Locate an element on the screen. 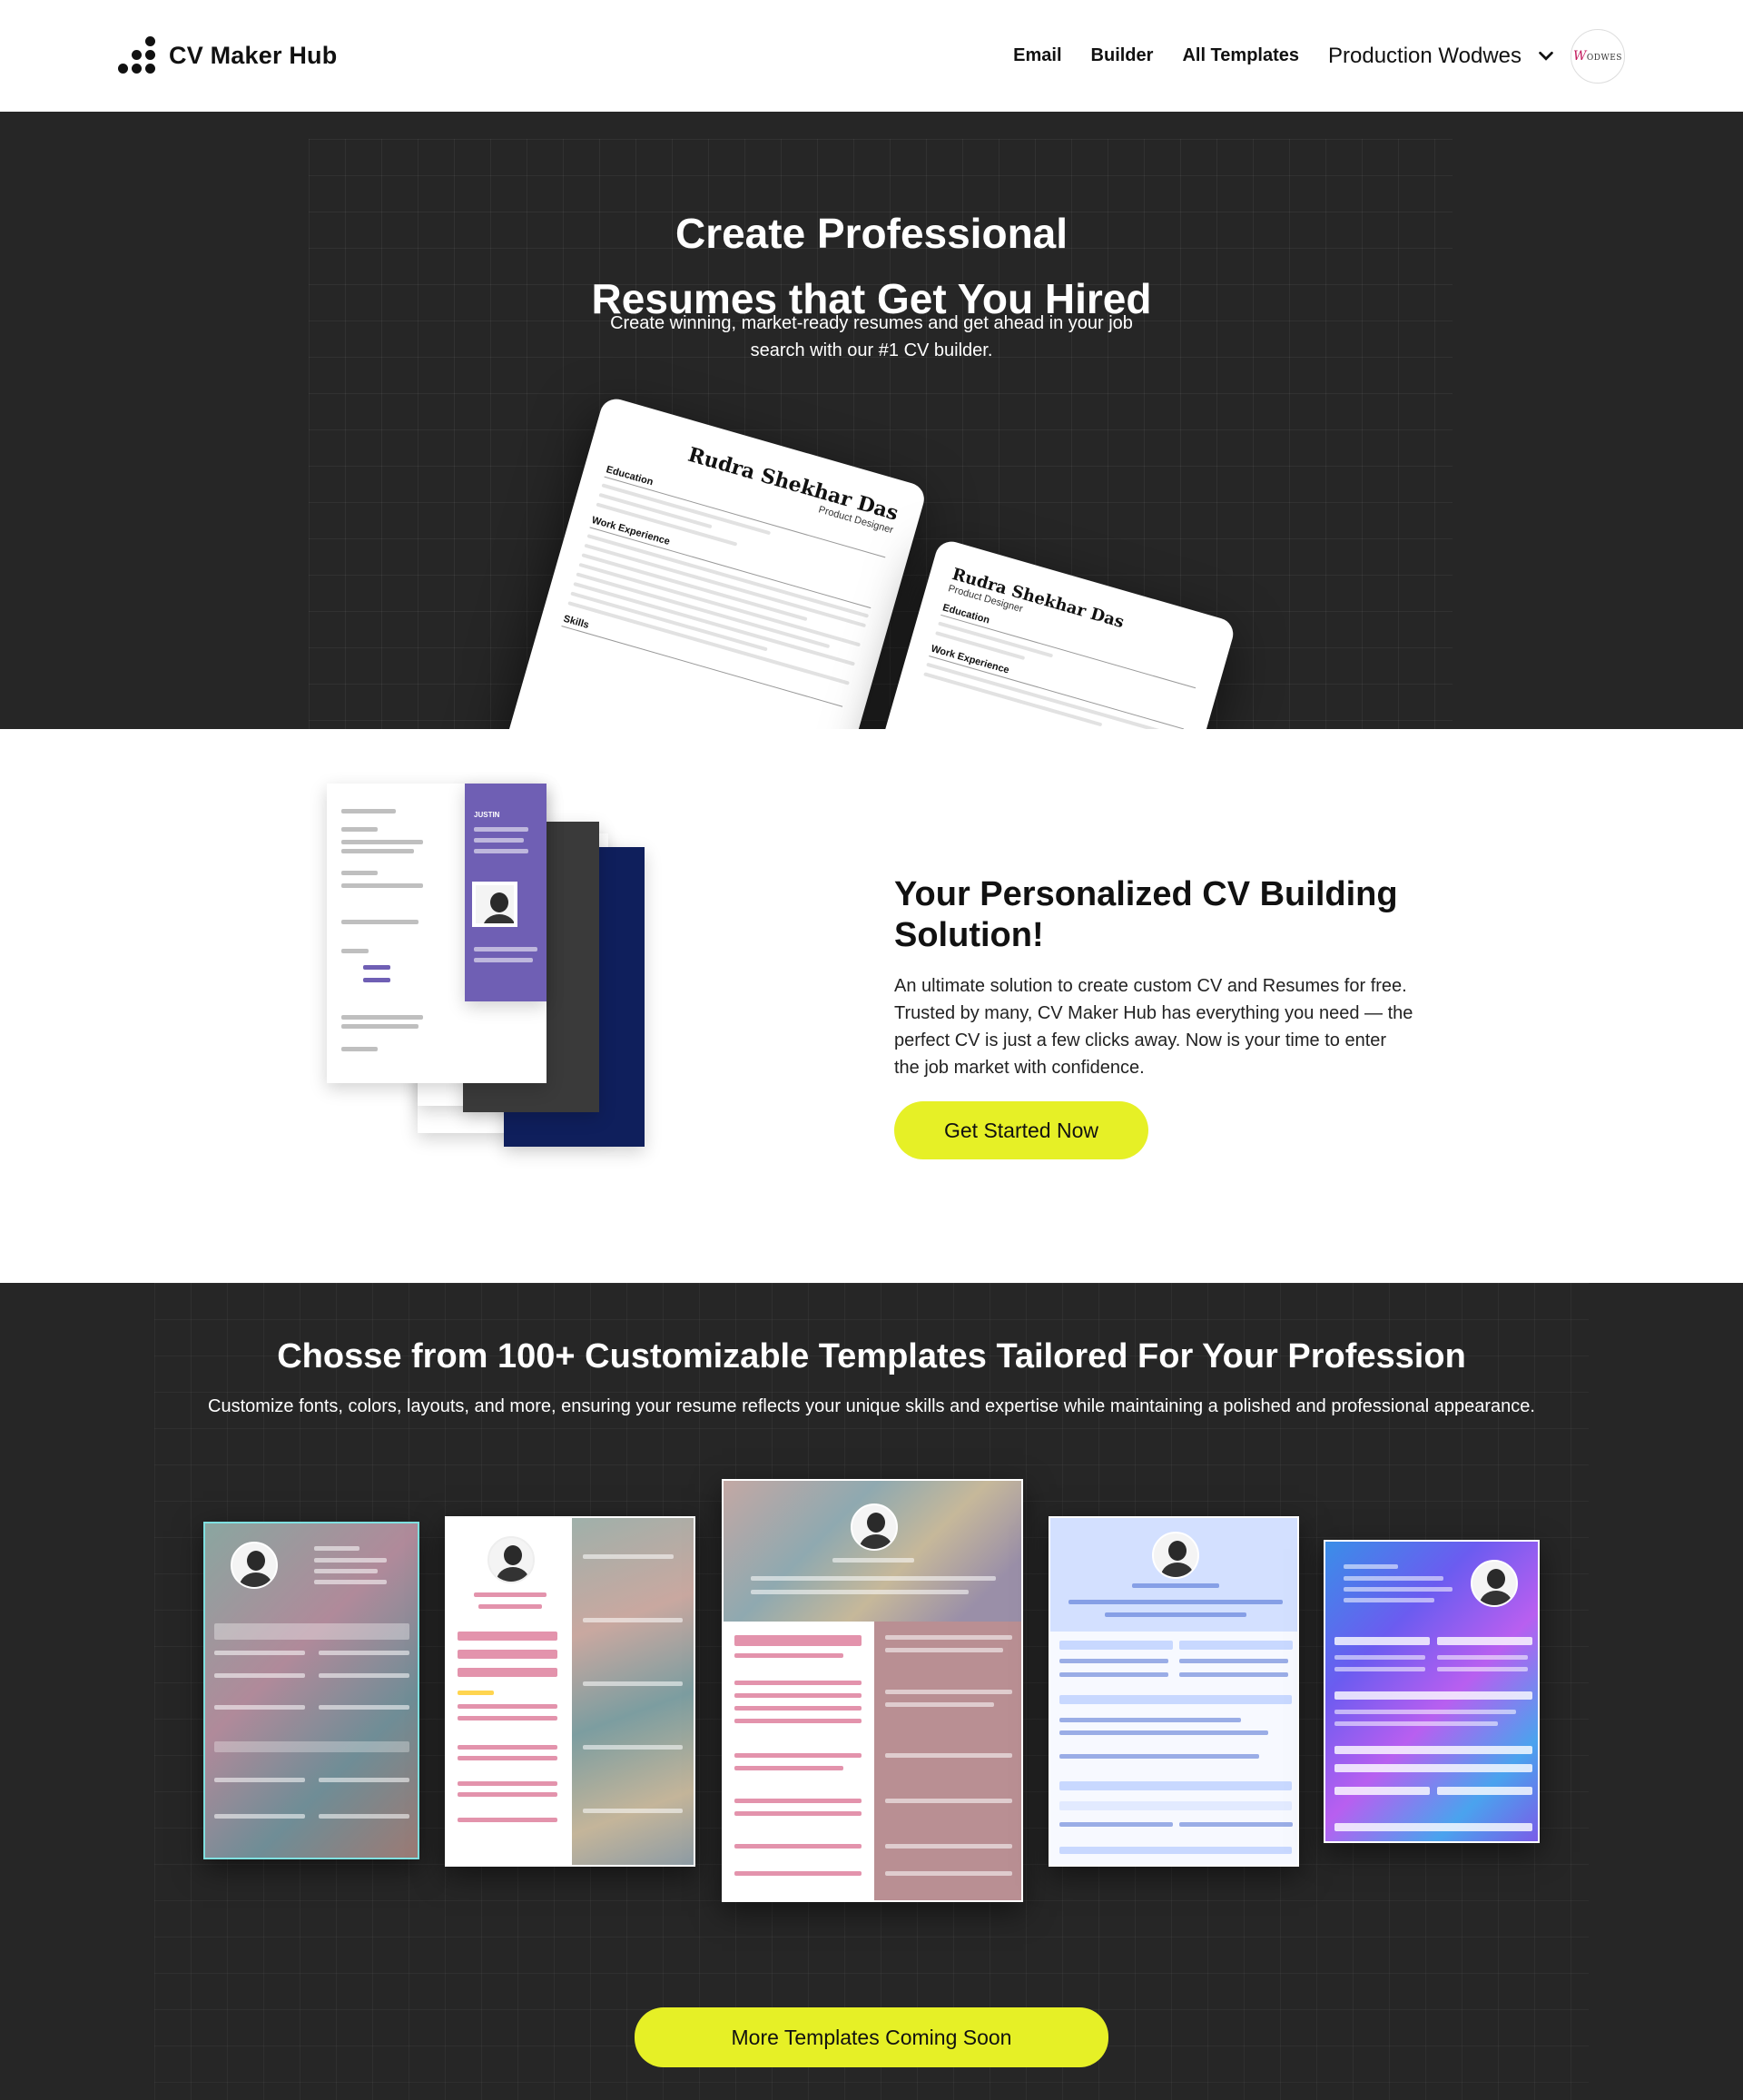  user-menu: Production Wodwes WODWES is located at coordinates (1476, 56).